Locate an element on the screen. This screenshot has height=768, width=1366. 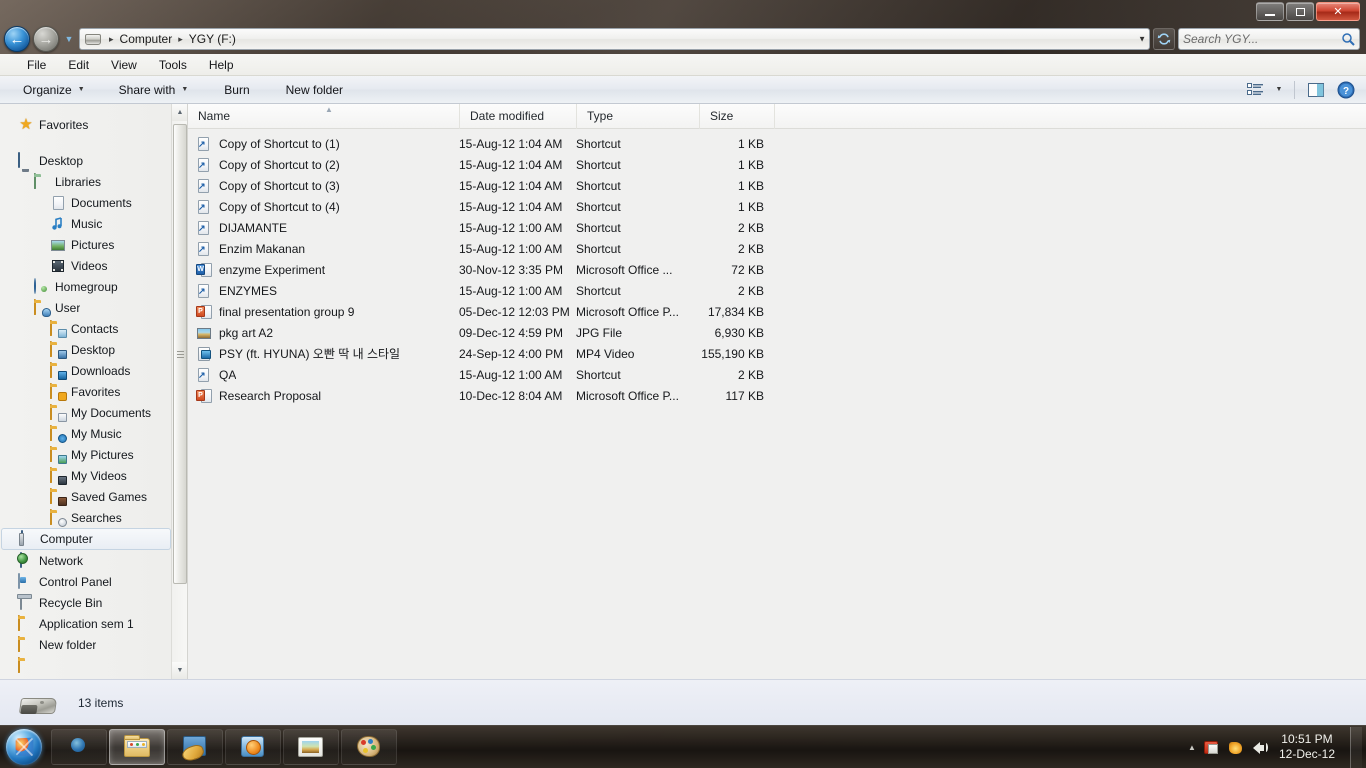
sidebar-item-homegroup: Homegroup is located at coordinates (86, 286).